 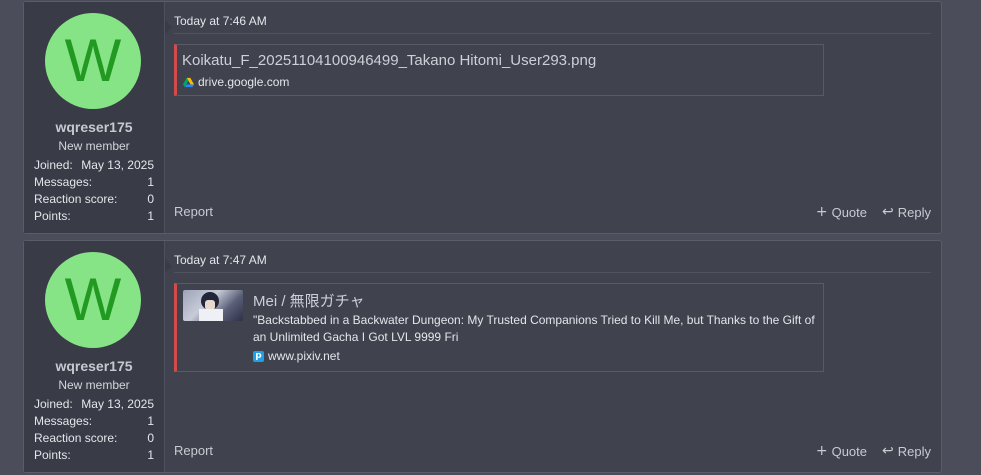 I want to click on embed-site: drive.google.com, so click(x=236, y=82).